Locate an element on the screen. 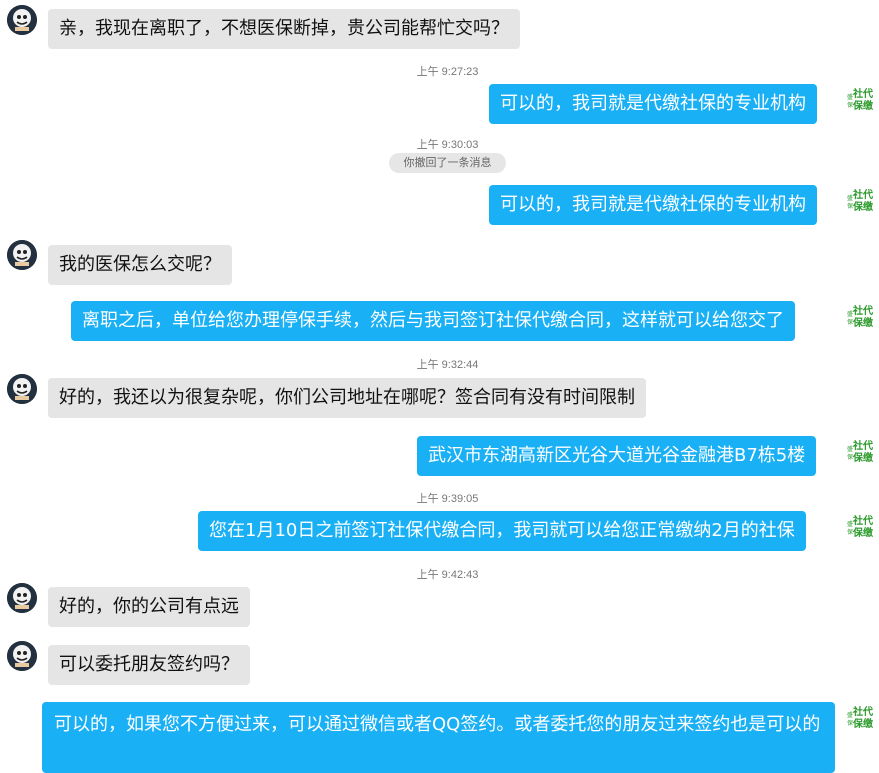 This screenshot has width=879, height=773. recall-notice: 你撤回了一条消息 is located at coordinates (447, 163).